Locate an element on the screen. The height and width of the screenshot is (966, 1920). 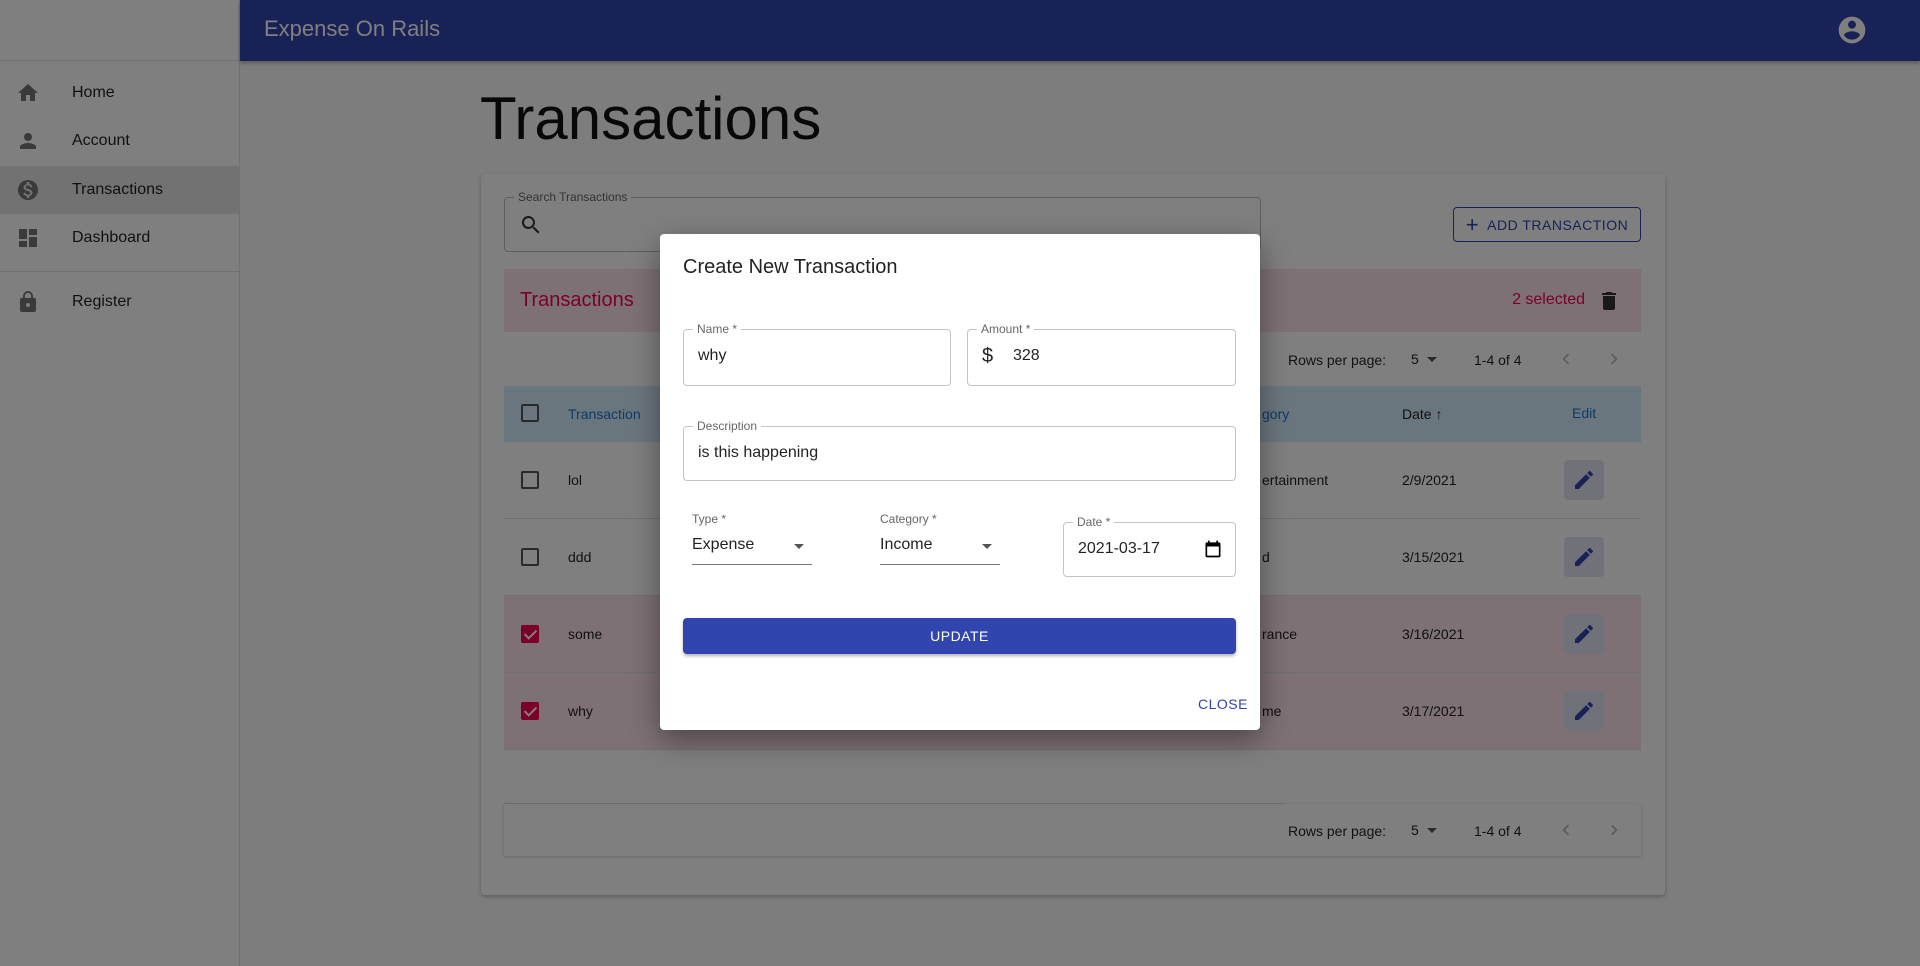
category-select: Category * Income is located at coordinates (940, 539).